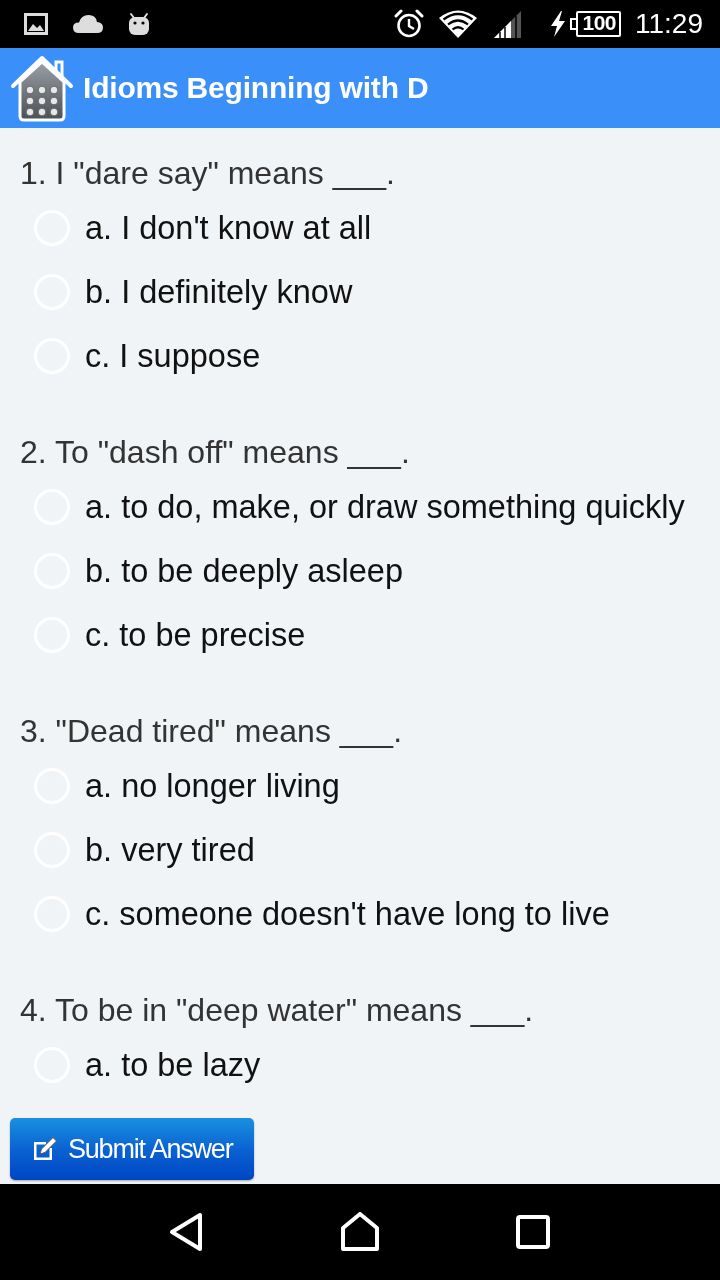 The image size is (720, 1280). Describe the element at coordinates (45, 1149) in the screenshot. I see `edit-icon` at that location.